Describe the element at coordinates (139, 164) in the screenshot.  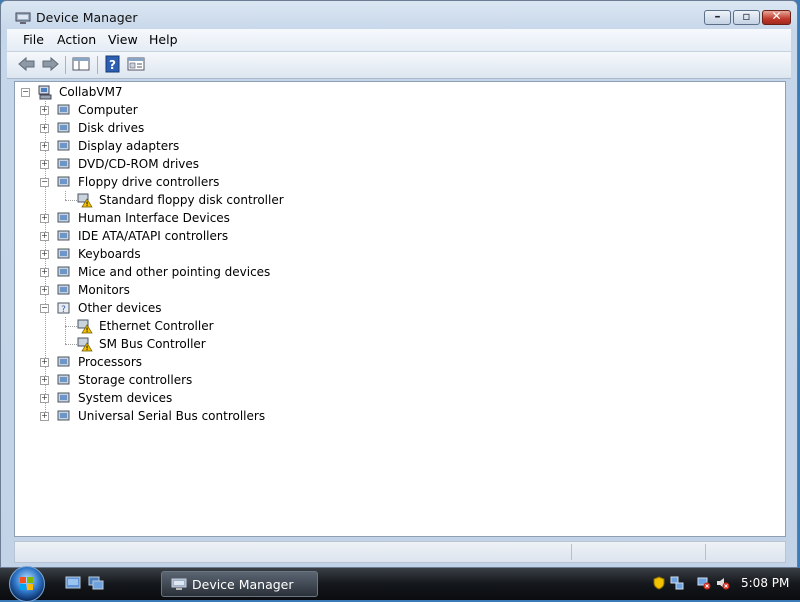
I see `tree-node-label: DVD/CD-ROM drives` at that location.